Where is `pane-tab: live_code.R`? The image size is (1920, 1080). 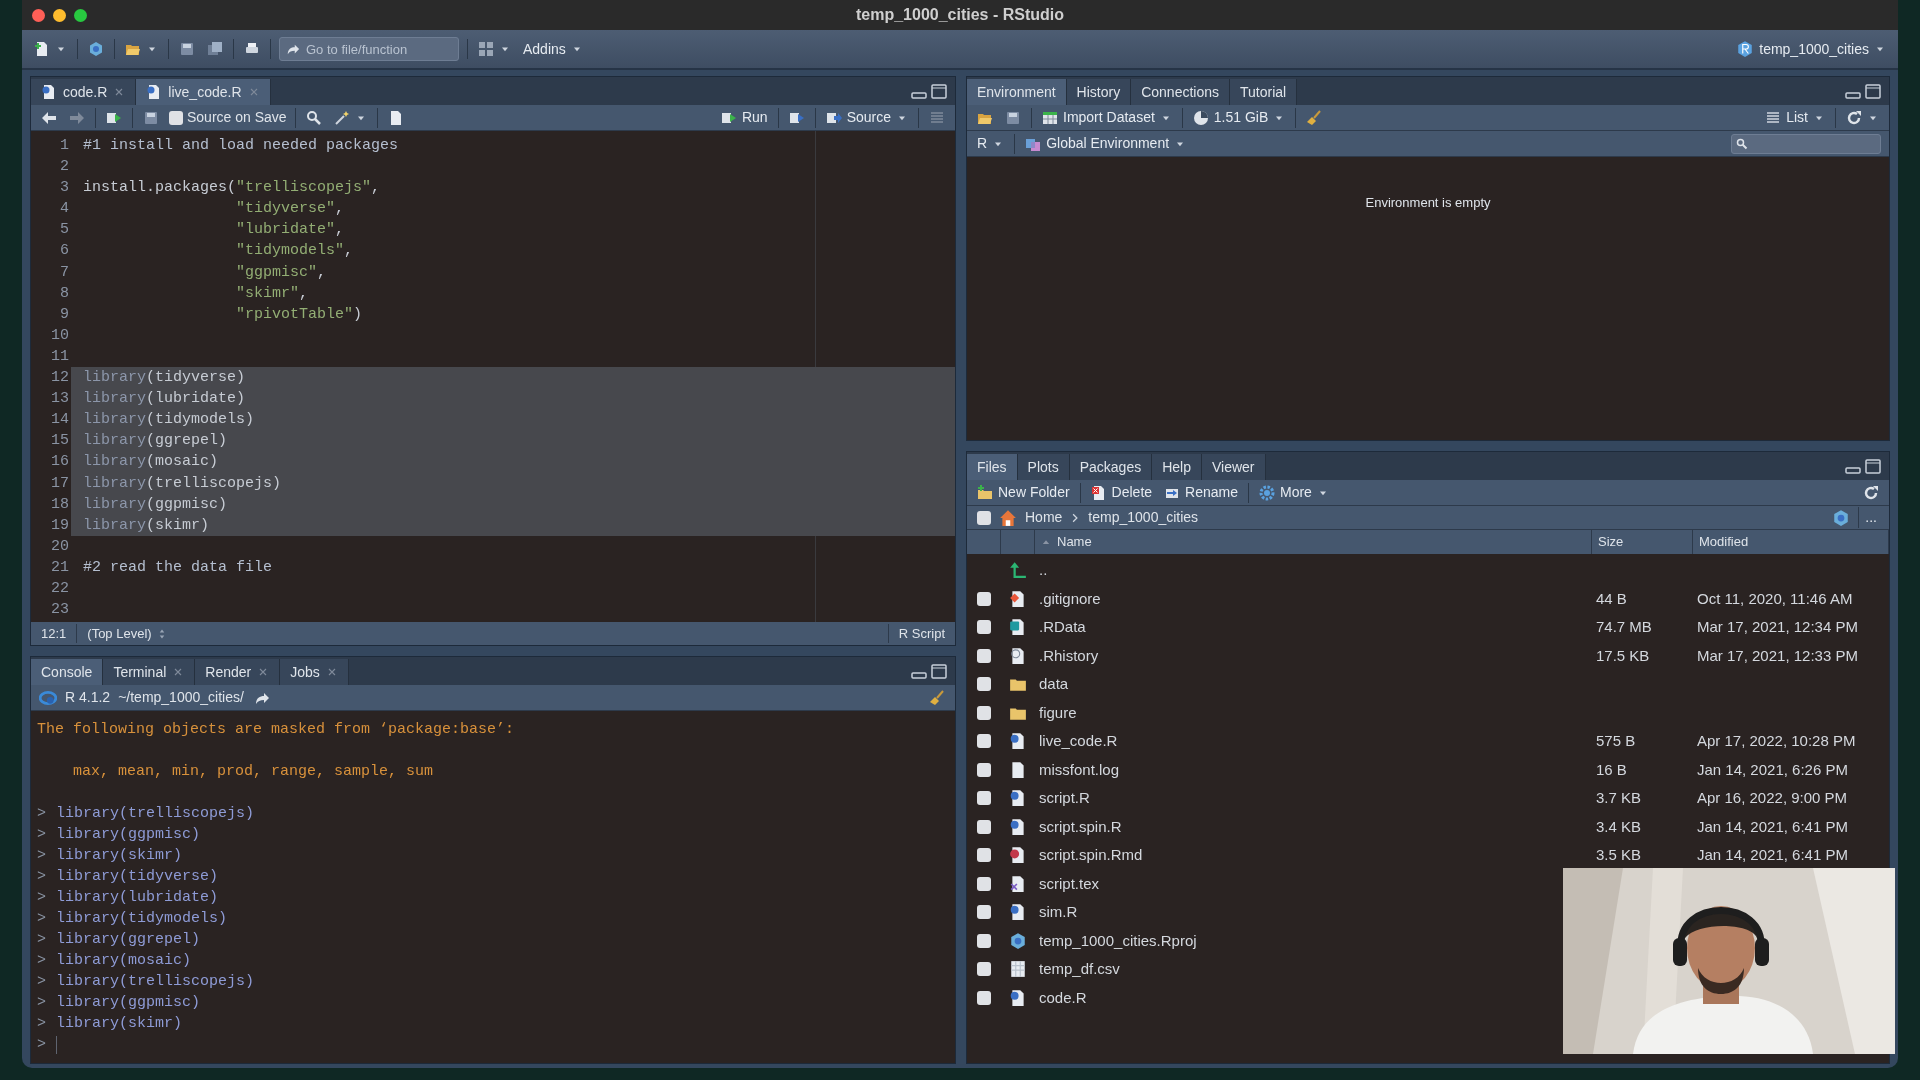
pane-tab: live_code.R is located at coordinates (203, 92).